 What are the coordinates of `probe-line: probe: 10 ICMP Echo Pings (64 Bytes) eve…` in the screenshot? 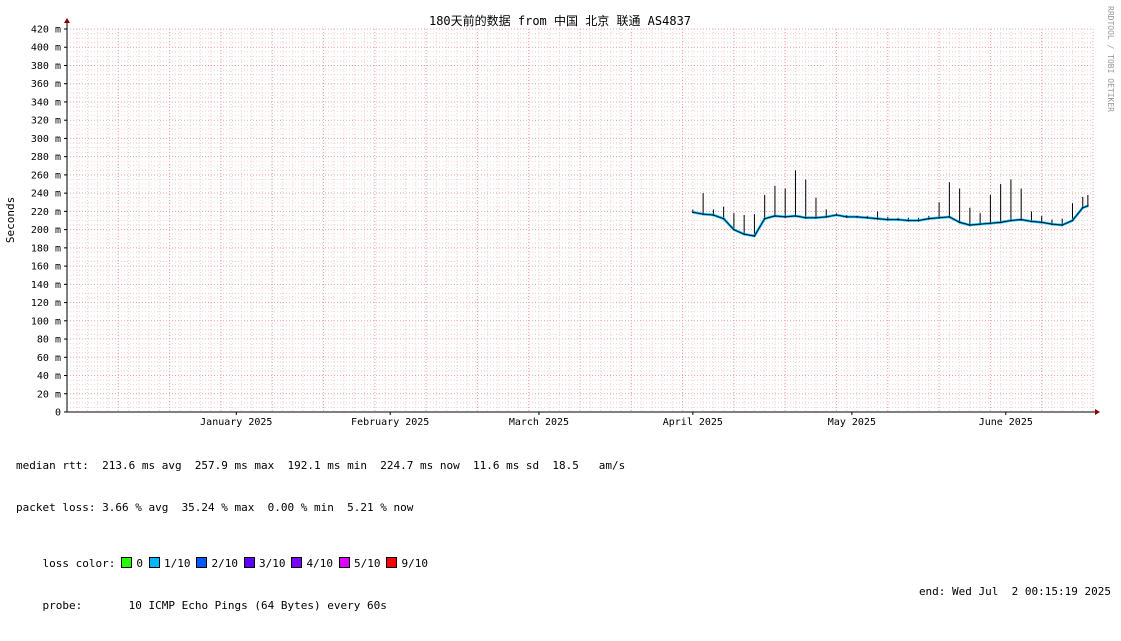 It's located at (564, 598).